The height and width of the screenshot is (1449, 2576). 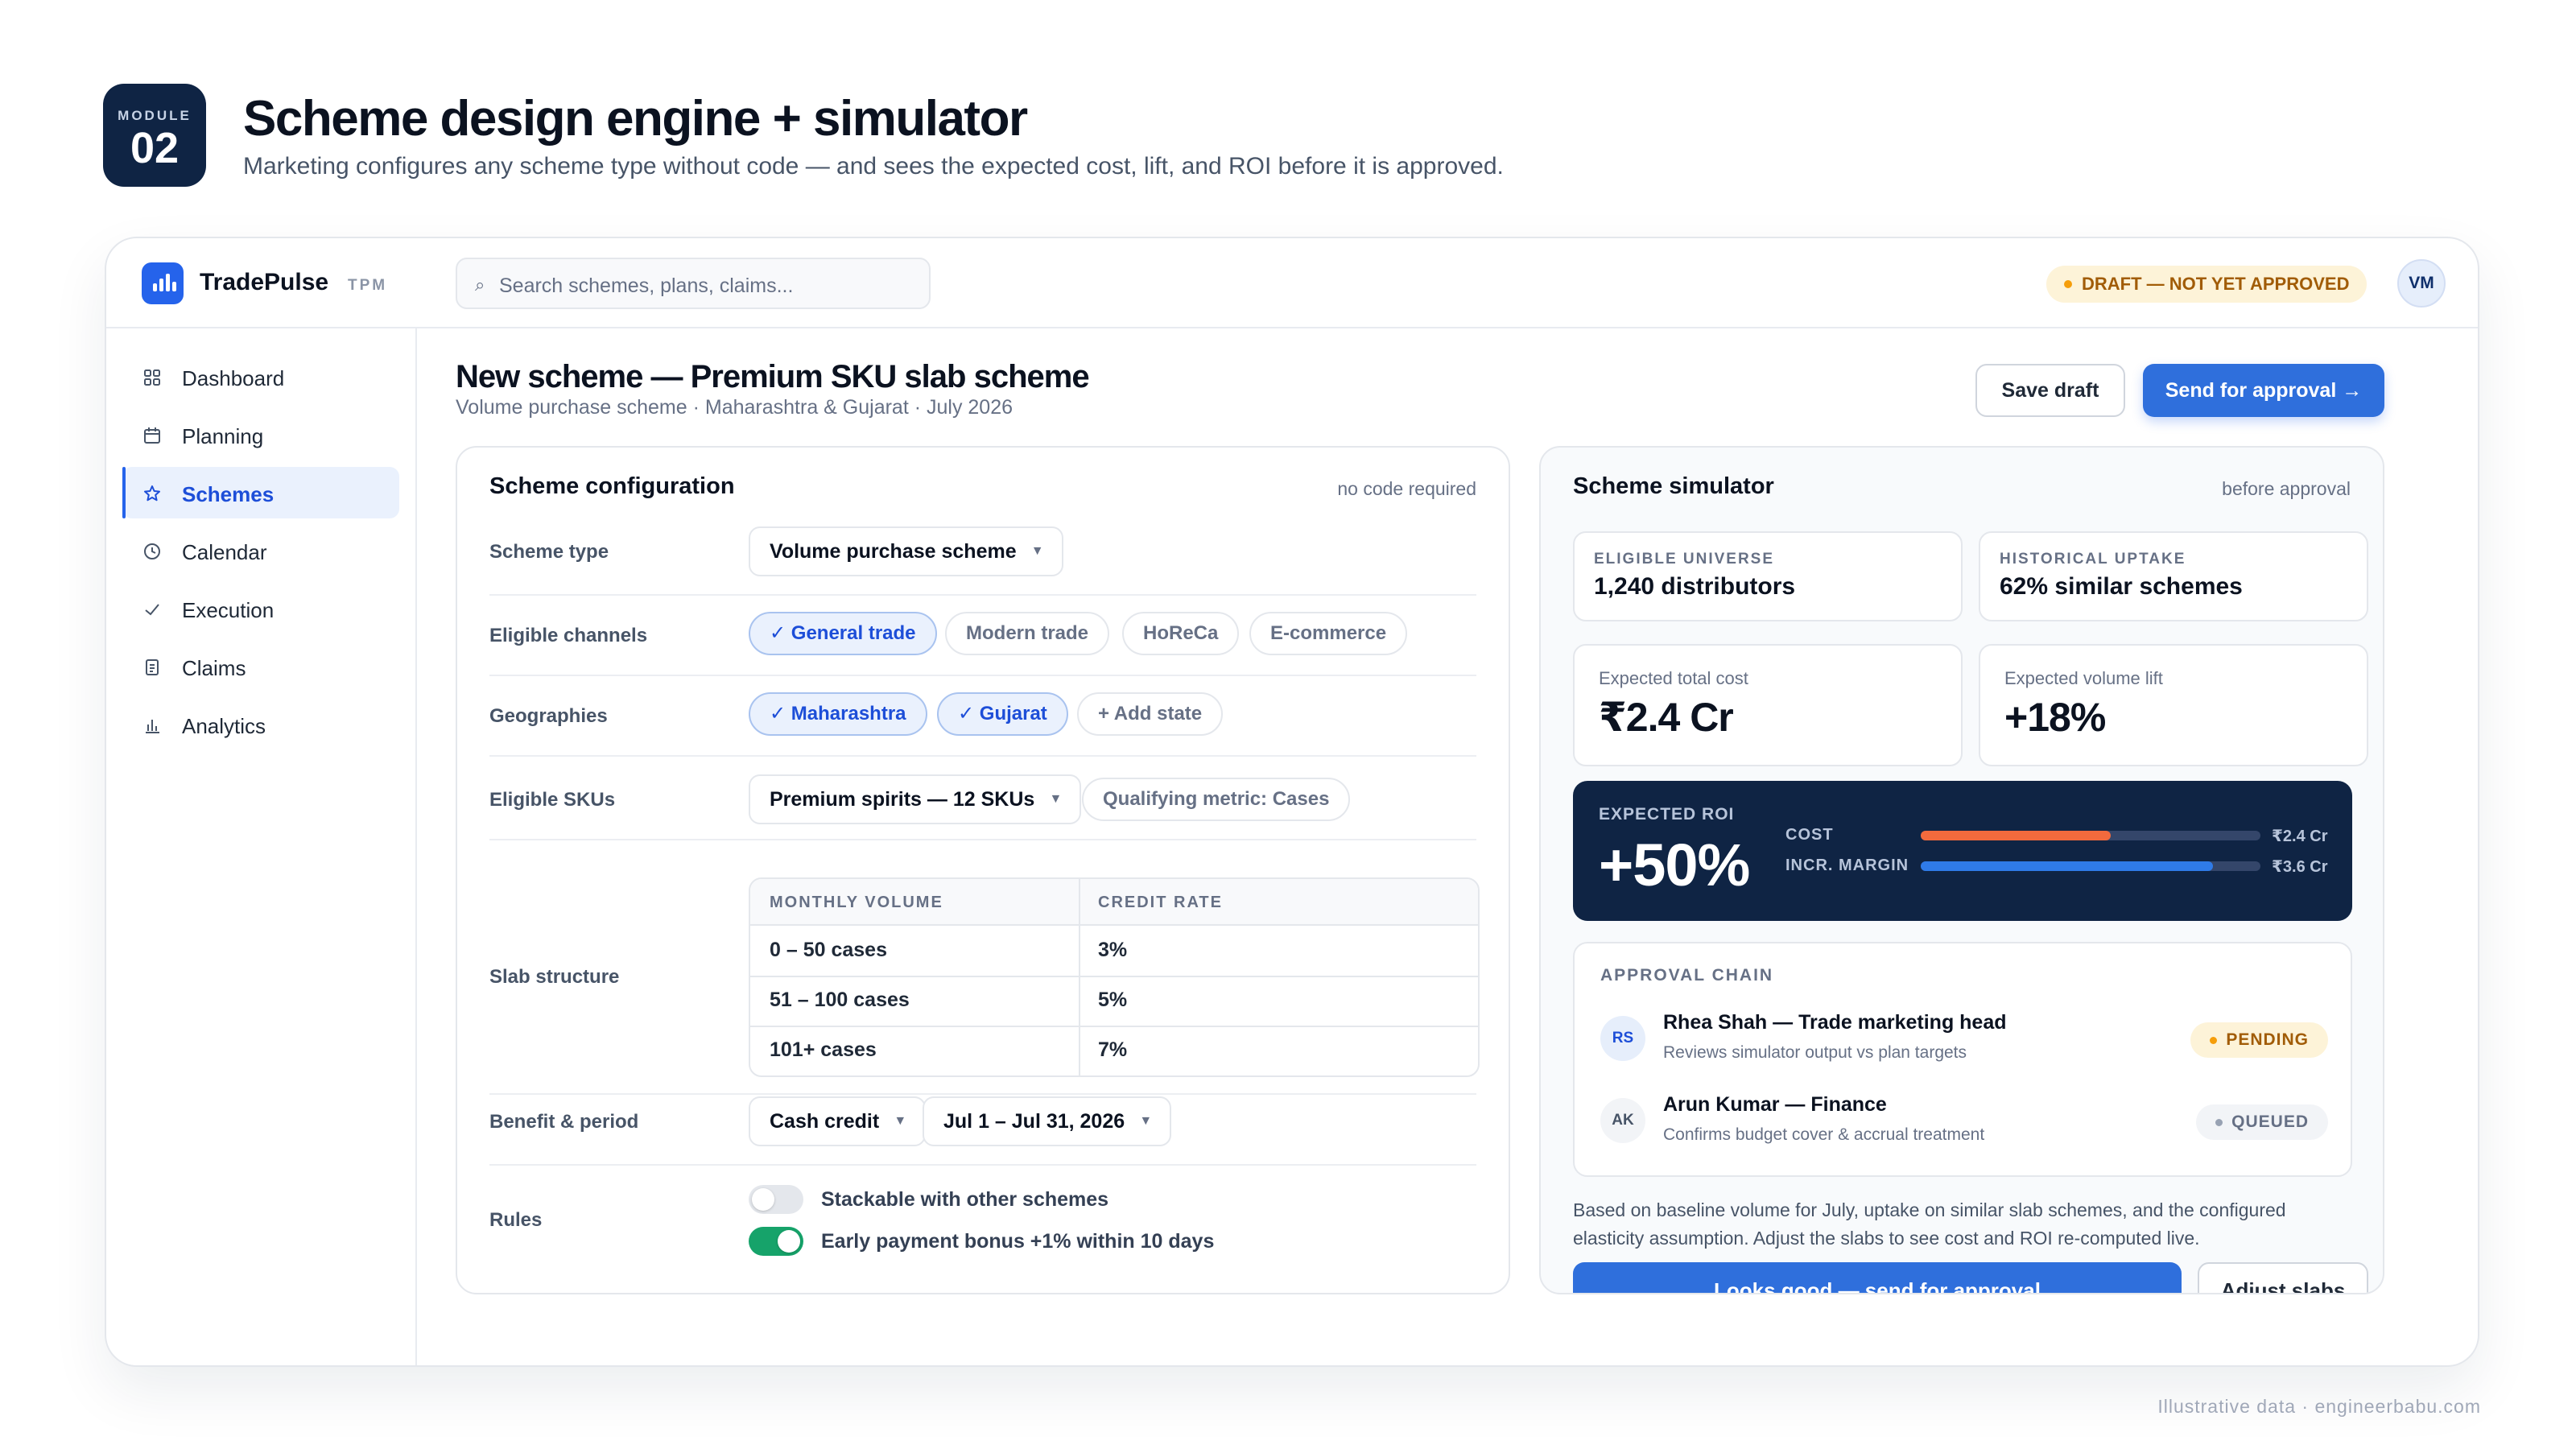 What do you see at coordinates (155, 148) in the screenshot?
I see `module-number: 02` at bounding box center [155, 148].